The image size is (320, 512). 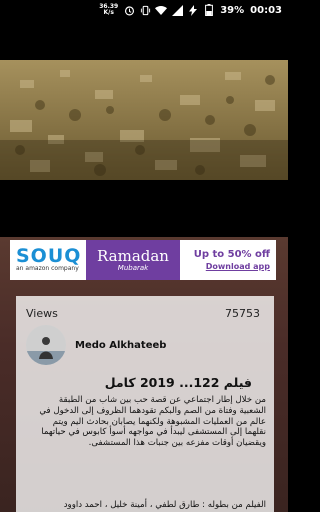 I want to click on ad-brand-panel: SOUQ an amazon company, so click(x=48, y=260).